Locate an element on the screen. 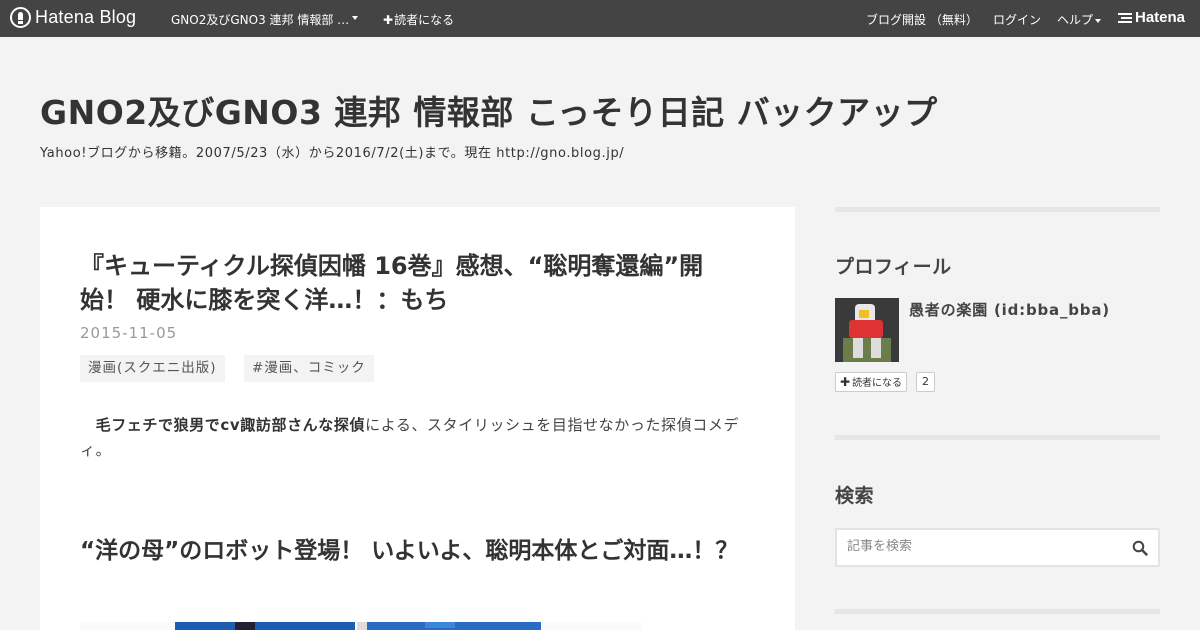 Image resolution: width=1200 pixels, height=630 pixels. sidebar-subscribe-button: ✚ 読者になる is located at coordinates (871, 382).